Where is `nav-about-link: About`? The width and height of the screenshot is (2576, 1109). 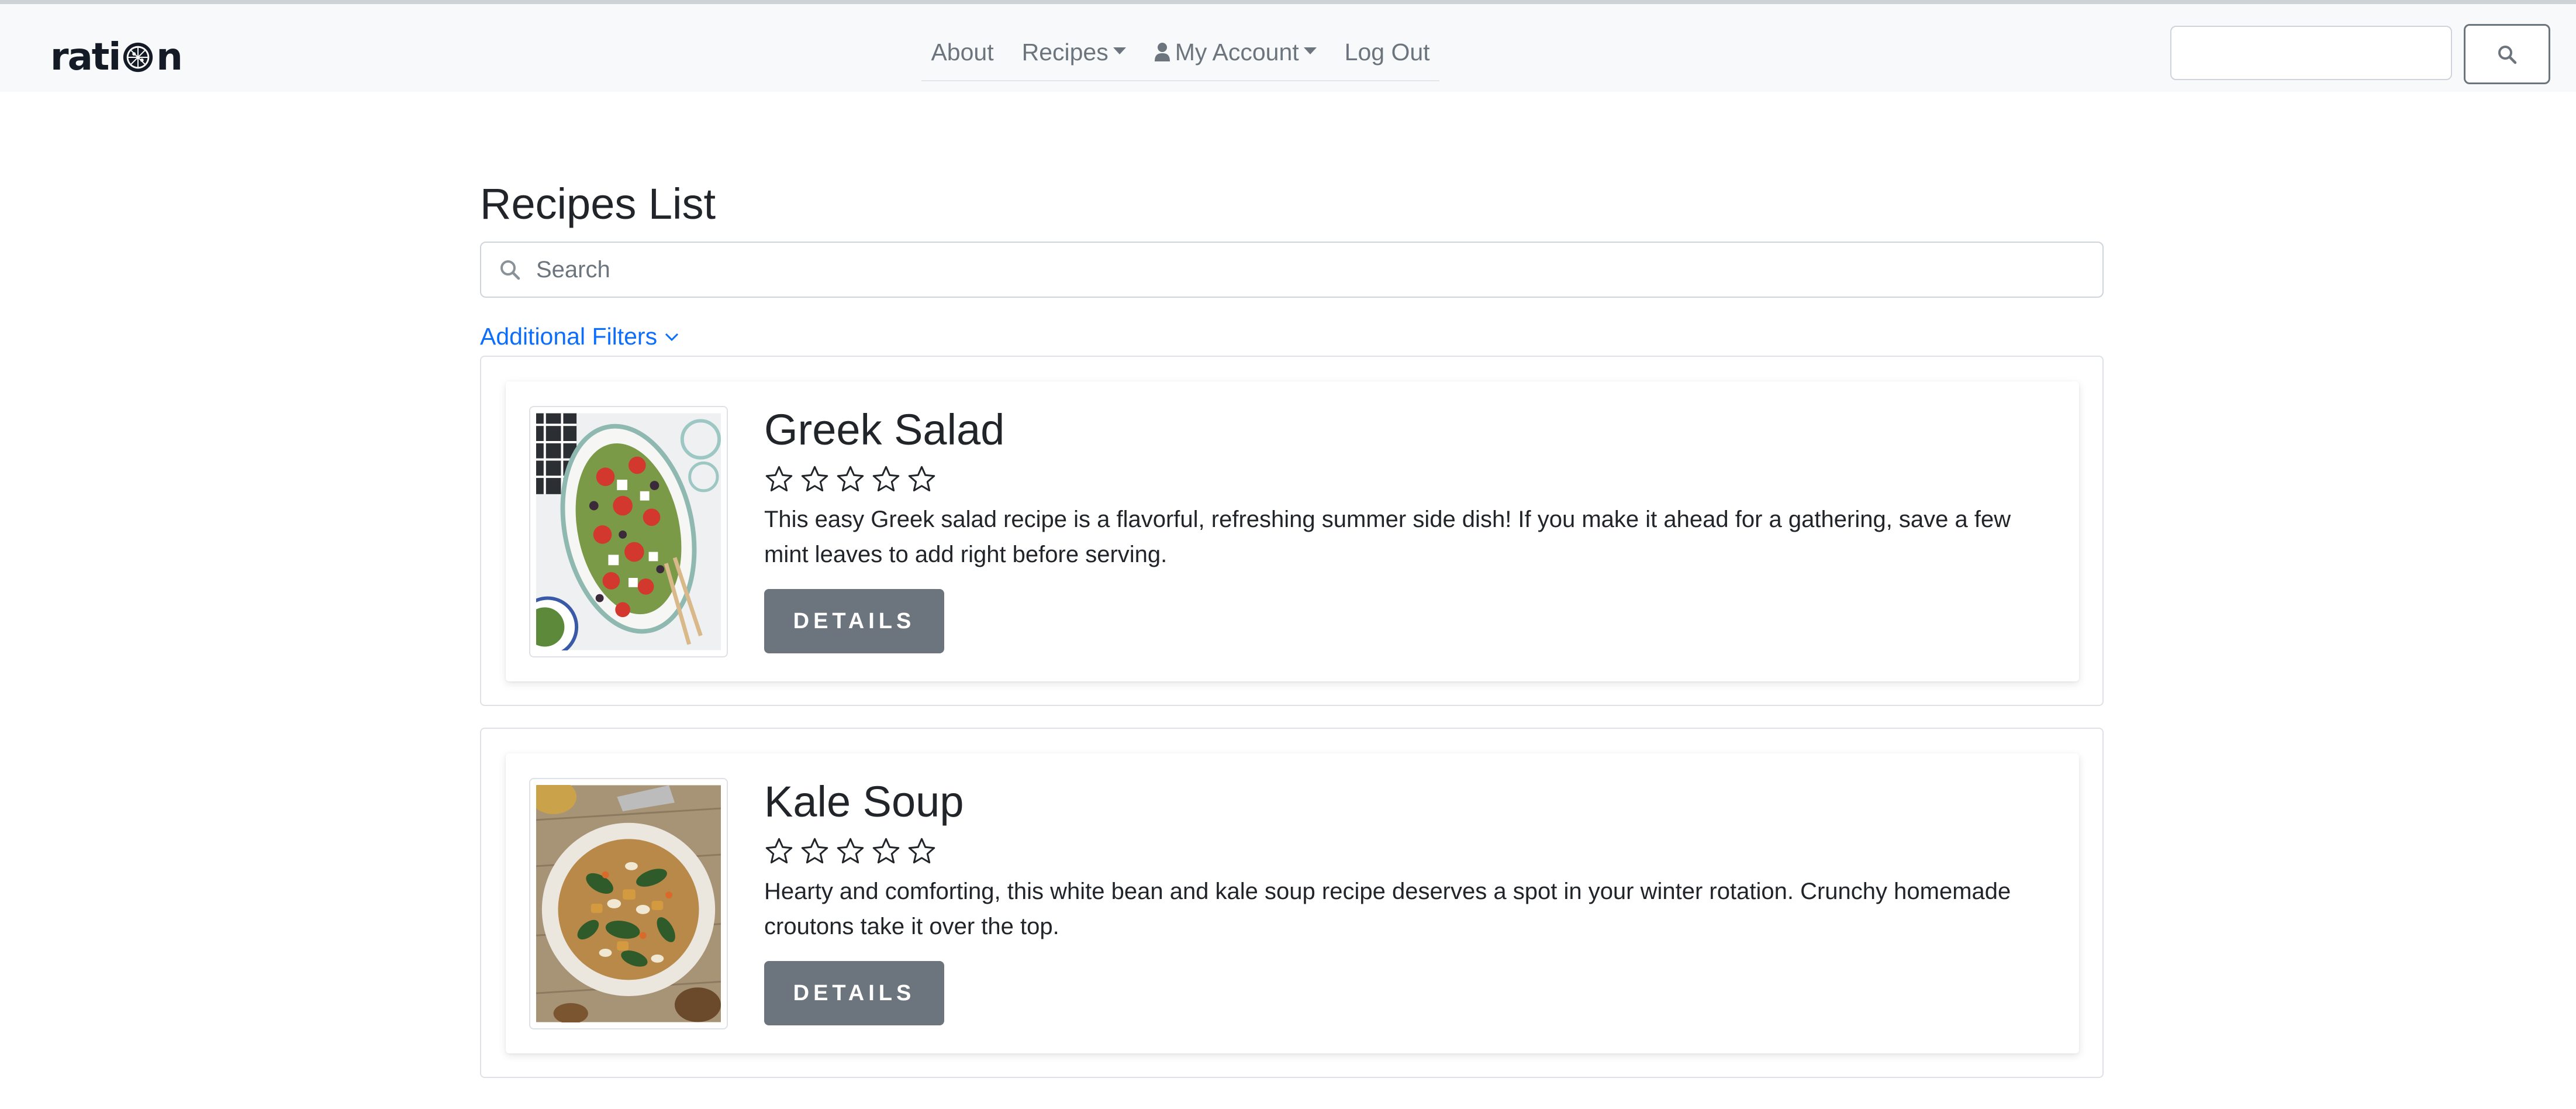 nav-about-link: About is located at coordinates (962, 52).